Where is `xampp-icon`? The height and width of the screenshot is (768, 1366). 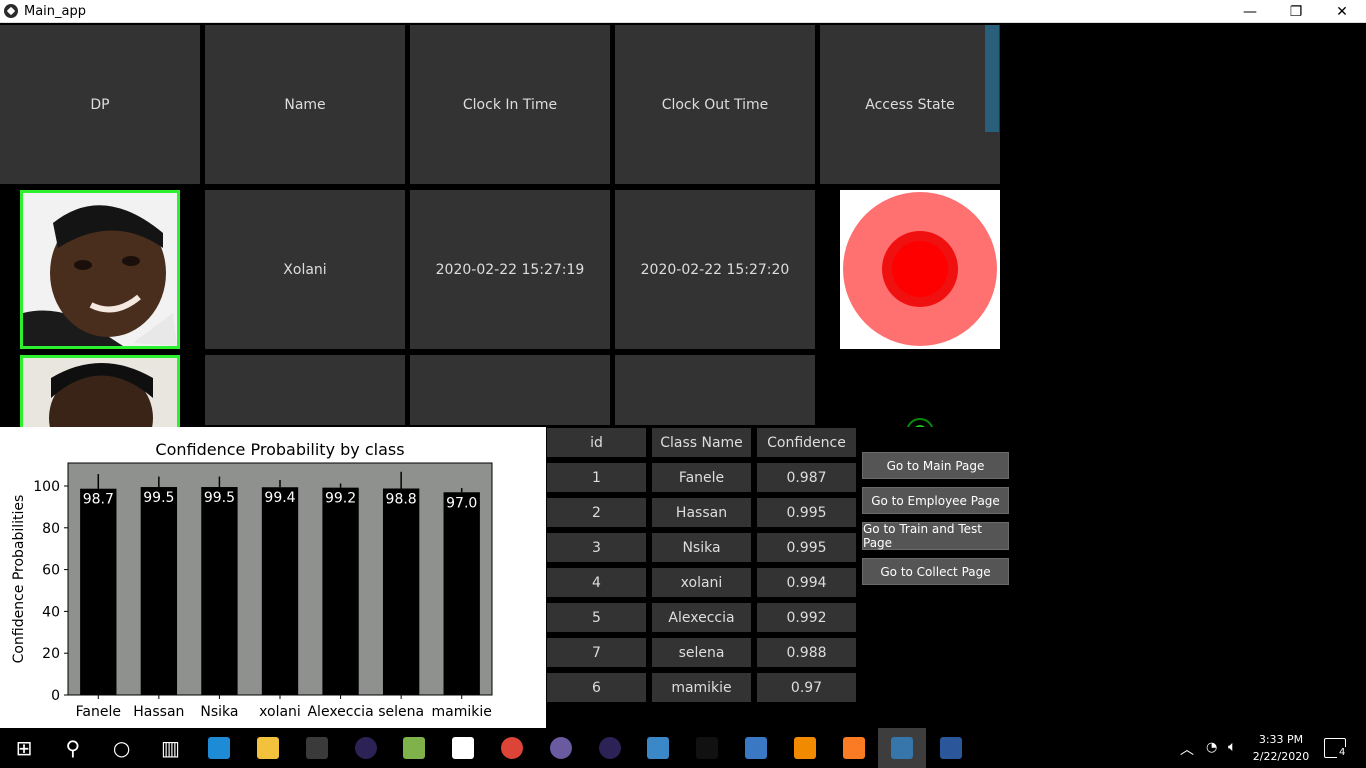 xampp-icon is located at coordinates (854, 748).